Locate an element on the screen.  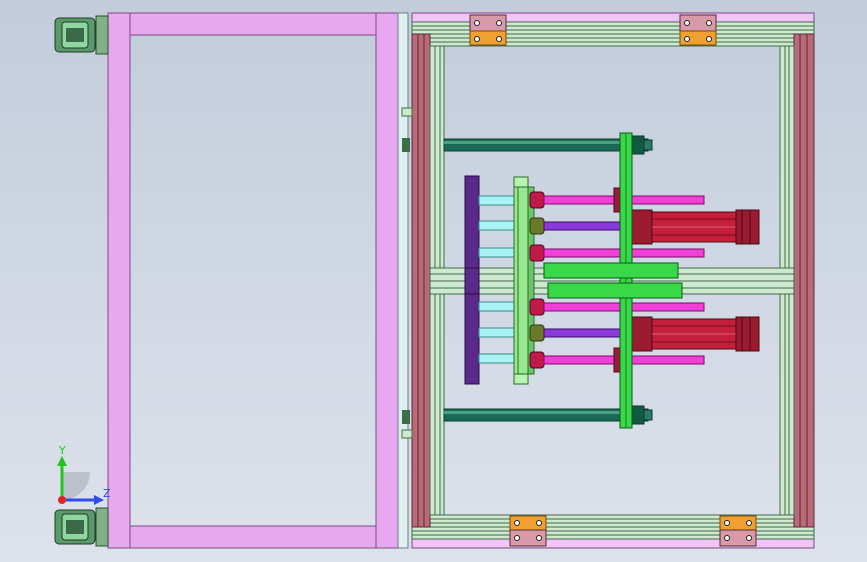
bracket-bottom-right is located at coordinates (738, 531).